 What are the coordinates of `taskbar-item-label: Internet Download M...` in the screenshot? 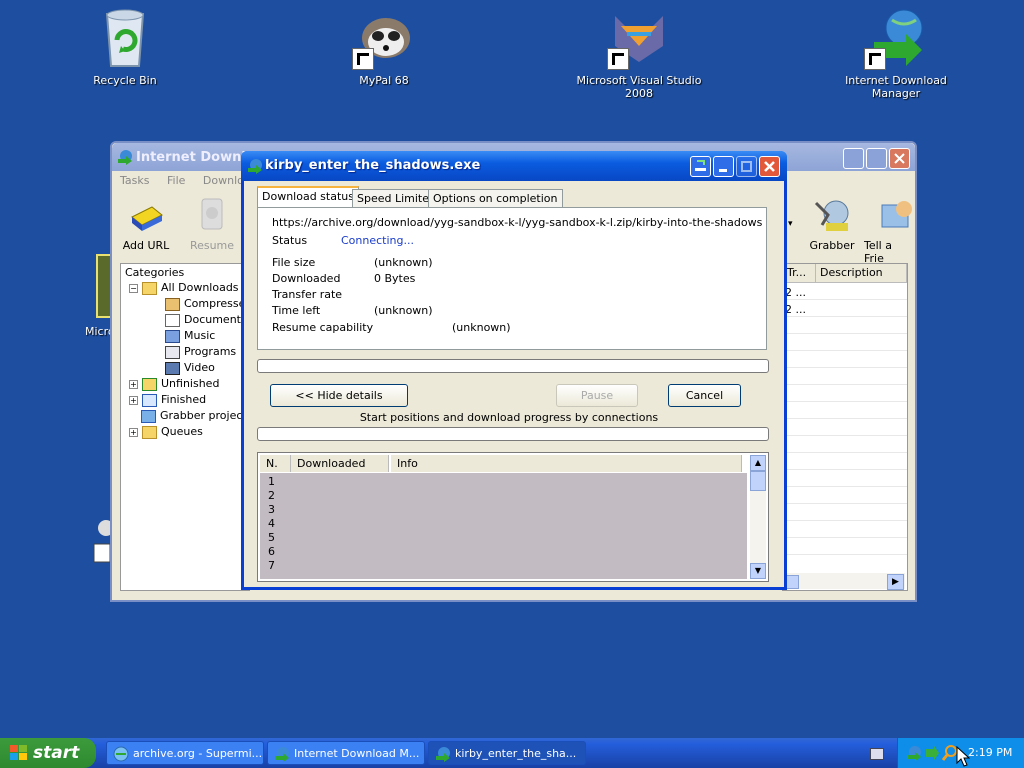 It's located at (357, 753).